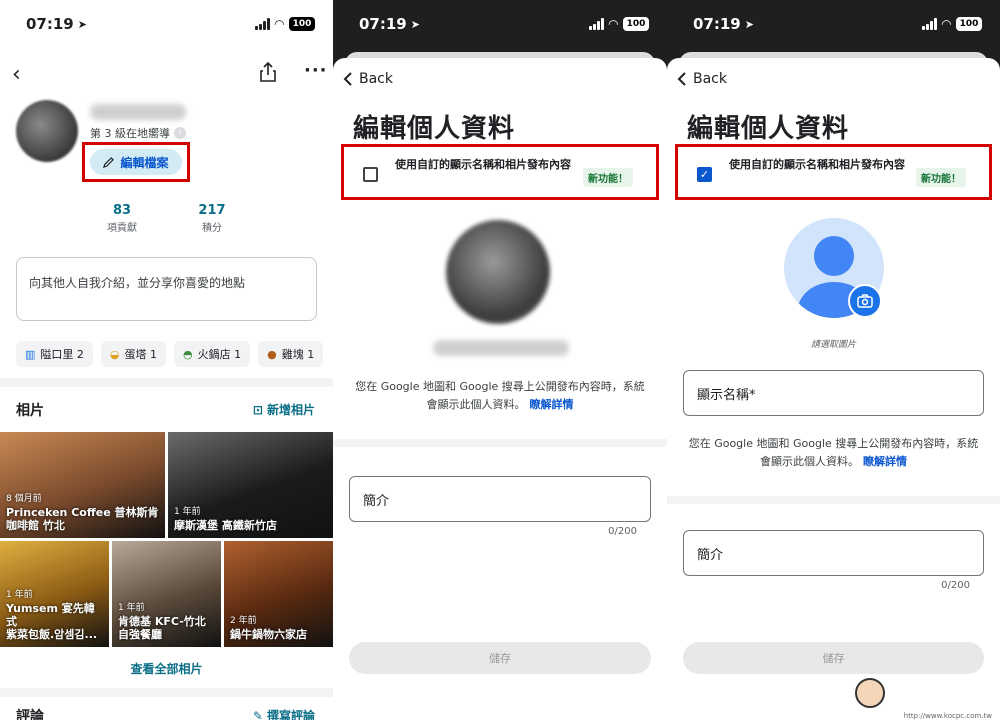  What do you see at coordinates (290, 714) in the screenshot?
I see `write-review-label: 撰寫評論` at bounding box center [290, 714].